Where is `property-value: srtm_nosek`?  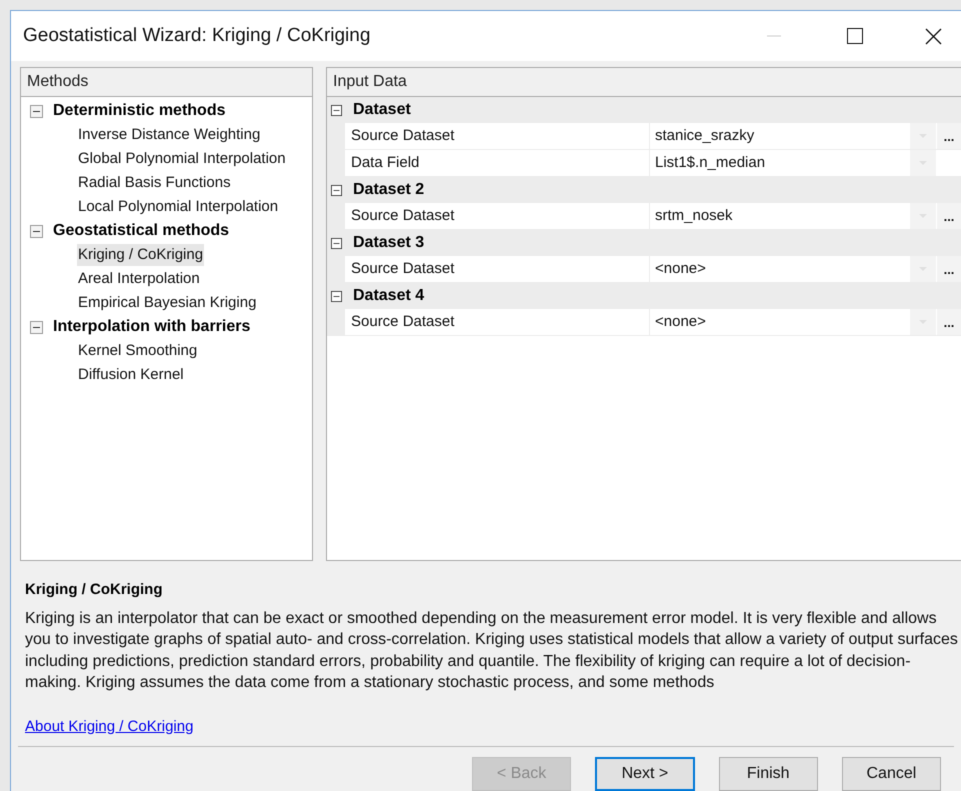
property-value: srtm_nosek is located at coordinates (780, 216).